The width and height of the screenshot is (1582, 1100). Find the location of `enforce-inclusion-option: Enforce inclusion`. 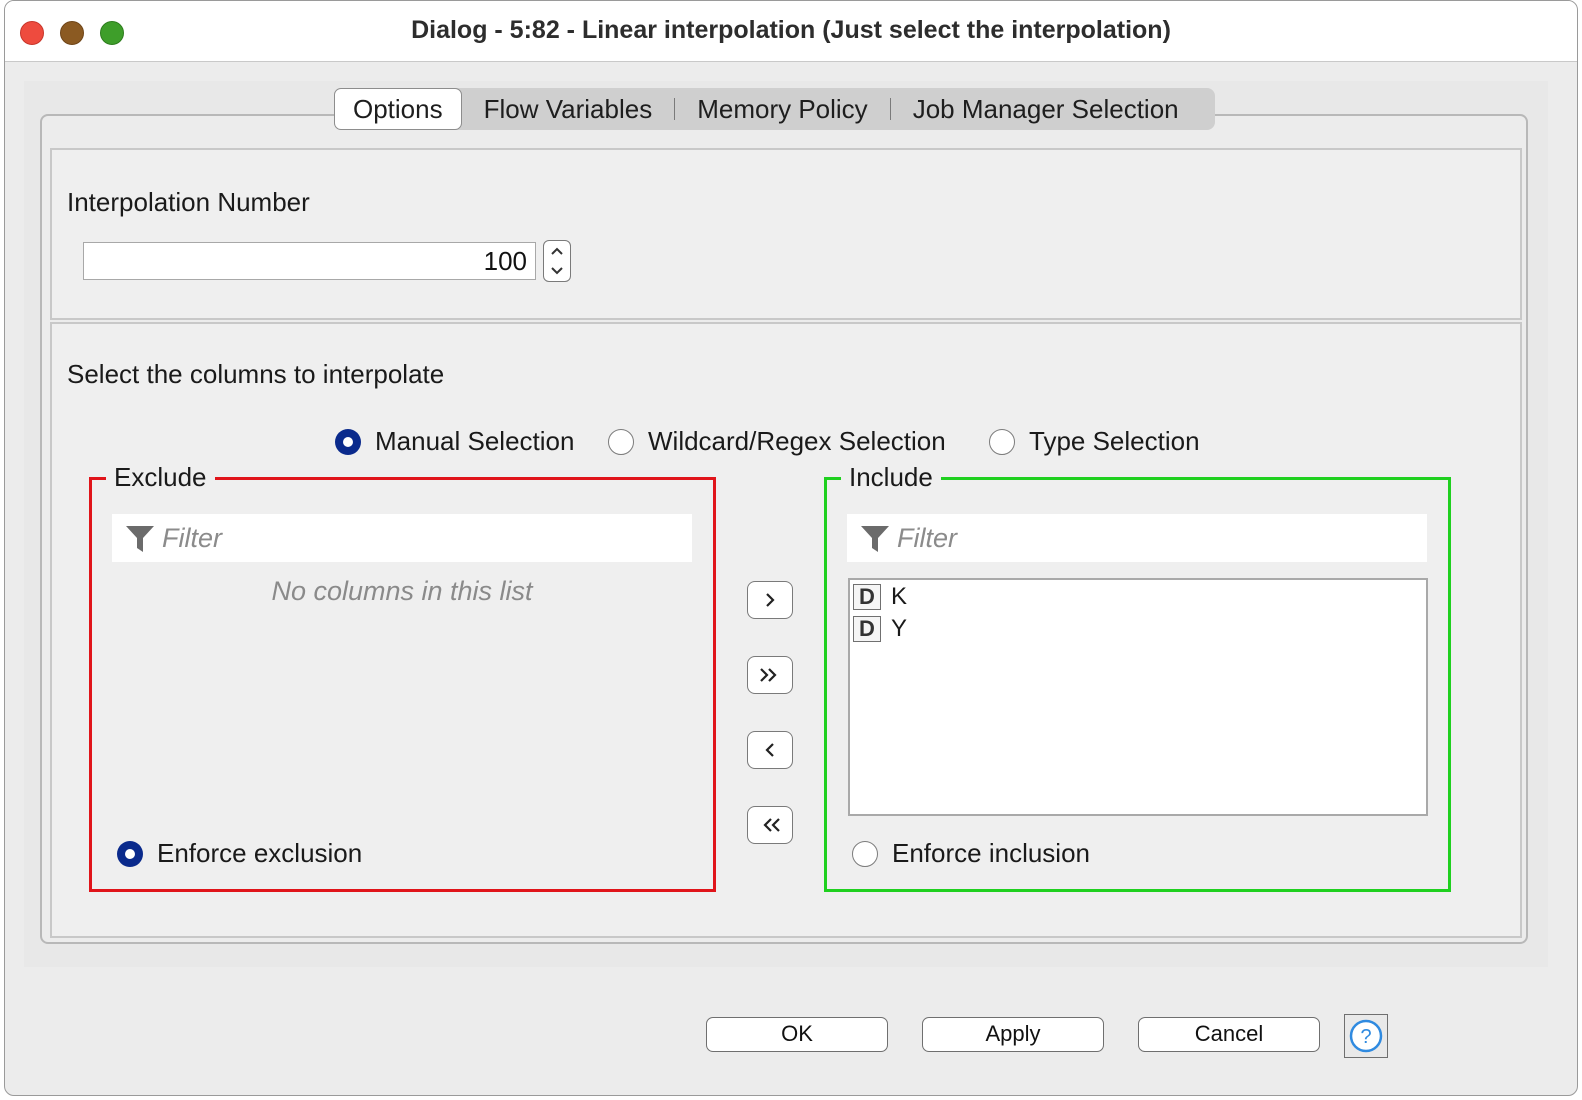

enforce-inclusion-option: Enforce inclusion is located at coordinates (971, 853).